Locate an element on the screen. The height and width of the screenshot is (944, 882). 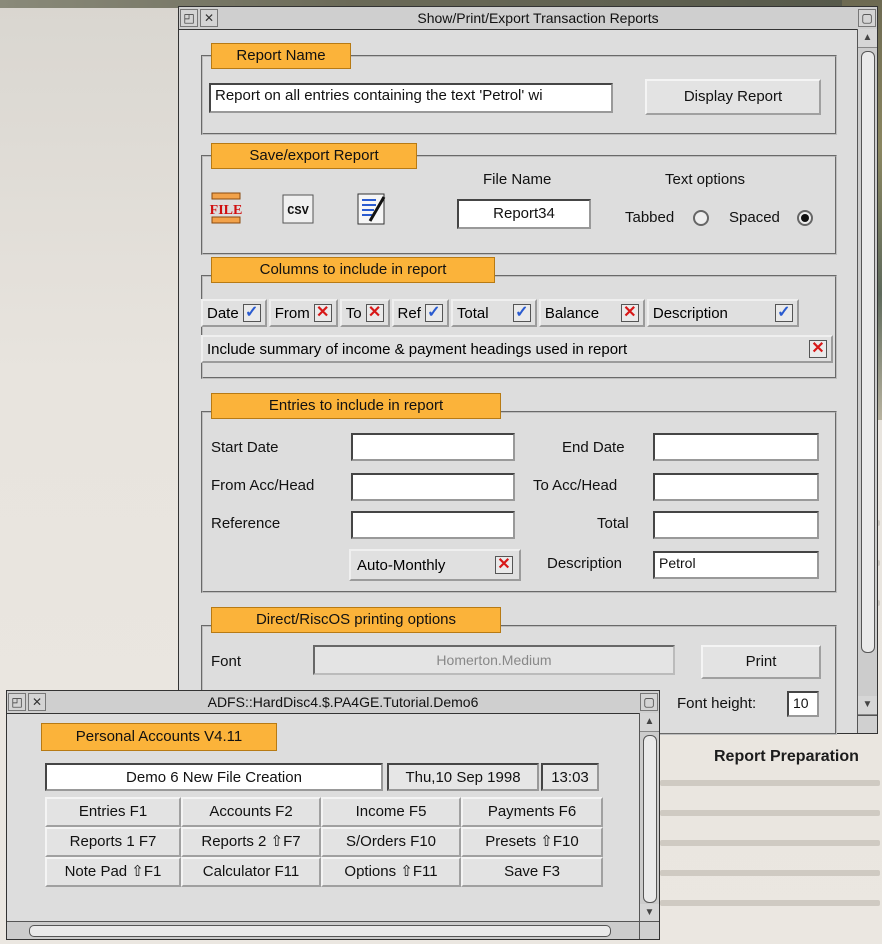
main-window-title: ADFS::HardDisc4.$.PA4GE.Tutorial.Demo6 is located at coordinates (343, 702).